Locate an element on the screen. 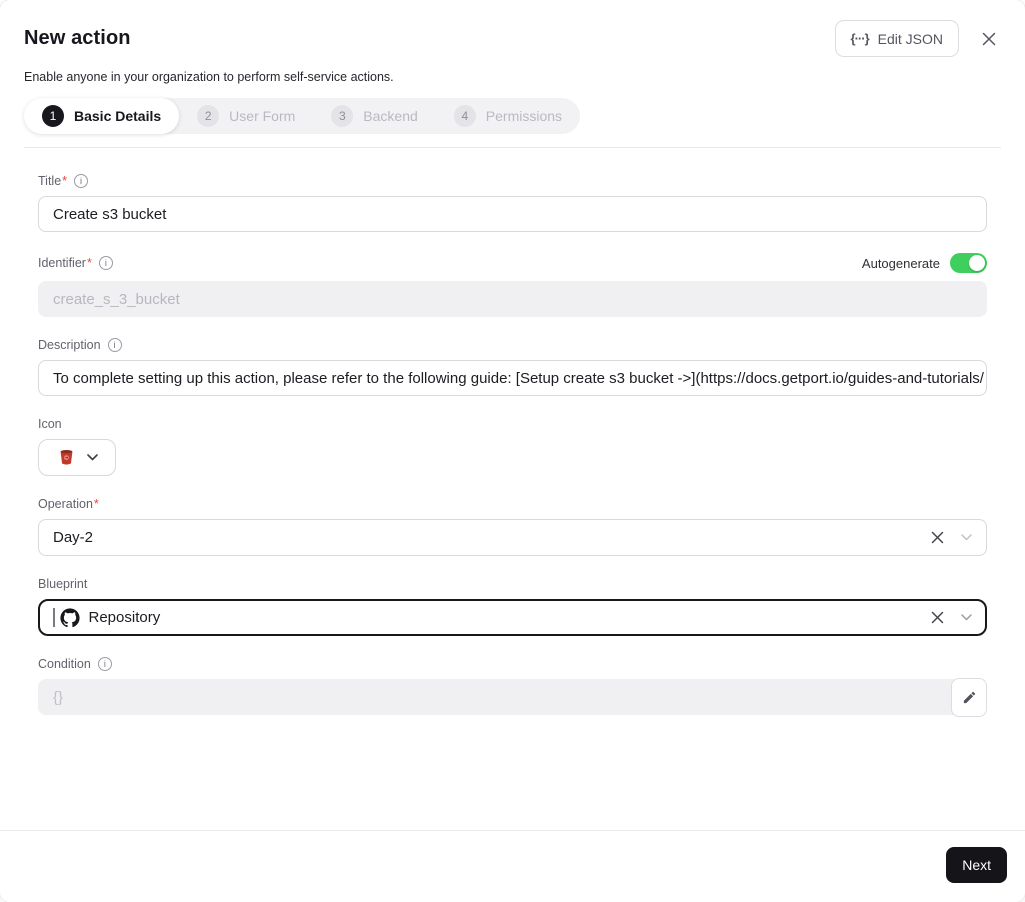  operation-select: Day-2 is located at coordinates (512, 537).